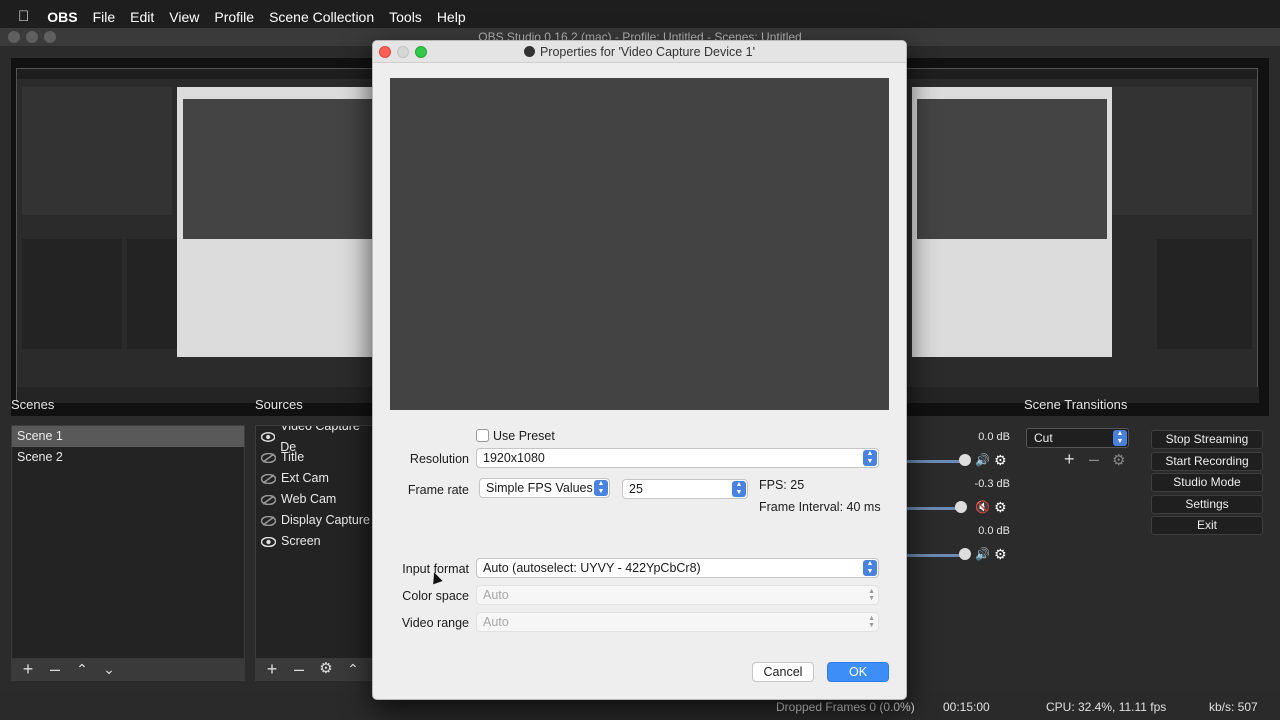 The width and height of the screenshot is (1280, 720). What do you see at coordinates (1069, 459) in the screenshot?
I see `add-transition-button: +` at bounding box center [1069, 459].